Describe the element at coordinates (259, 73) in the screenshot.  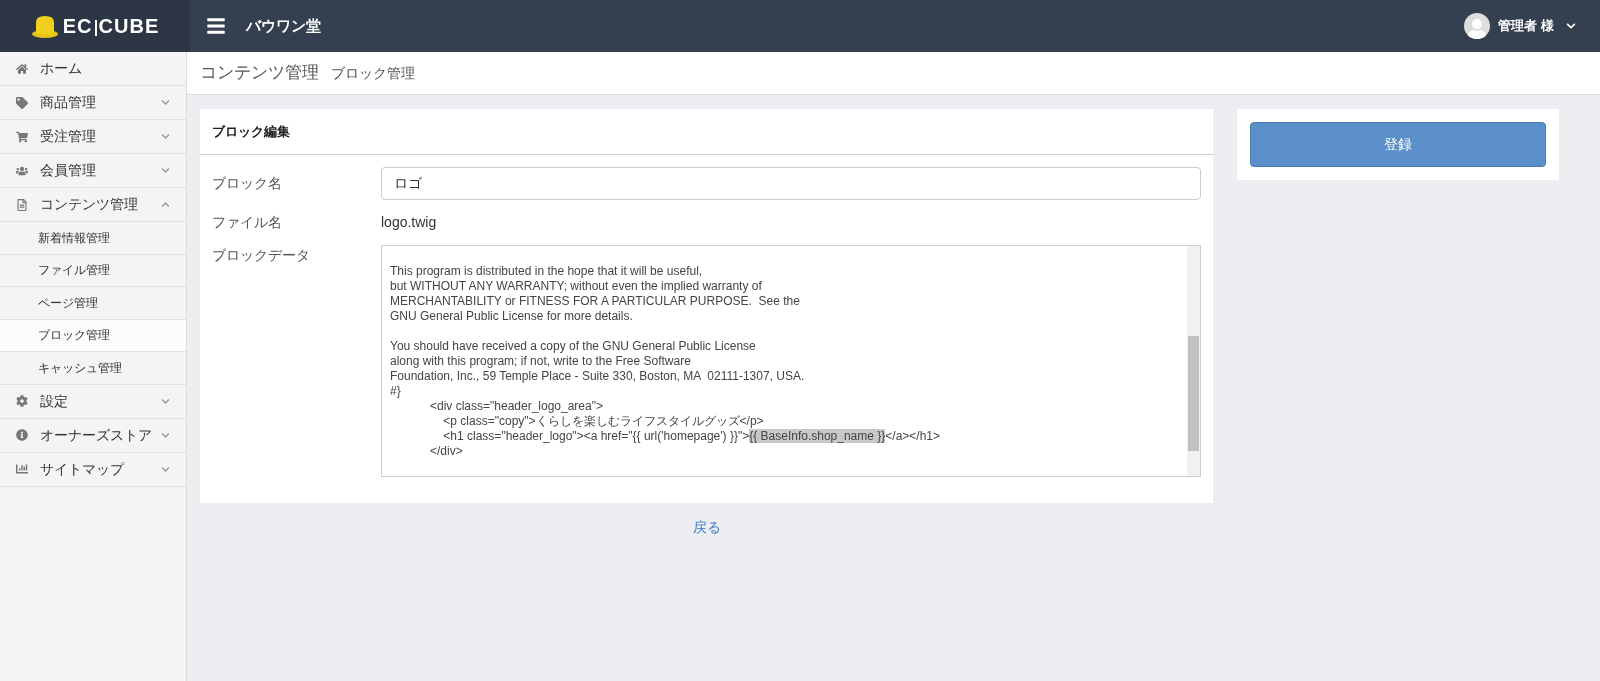
I see `breadcrumb-item: コンテンツ管理` at that location.